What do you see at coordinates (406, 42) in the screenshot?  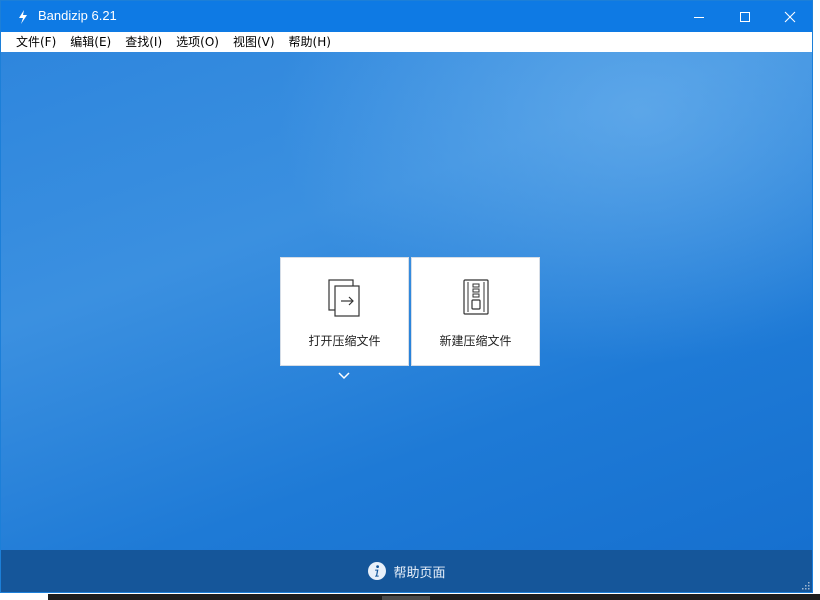 I see `menu-bar: 文件(F) 编辑(E) 查找(I) 选项(O) 视图(V) 帮助(H)` at bounding box center [406, 42].